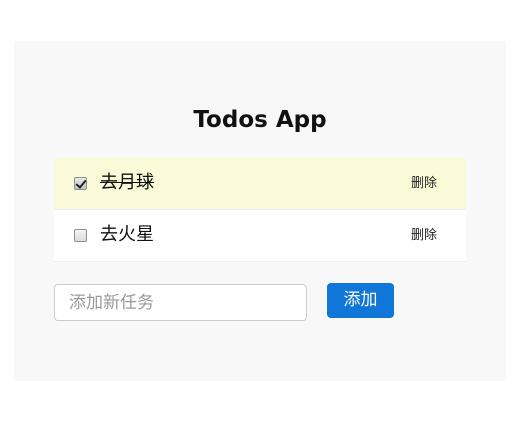 Image resolution: width=525 pixels, height=432 pixels. Describe the element at coordinates (127, 234) in the screenshot. I see `todo-text: 去火星` at that location.